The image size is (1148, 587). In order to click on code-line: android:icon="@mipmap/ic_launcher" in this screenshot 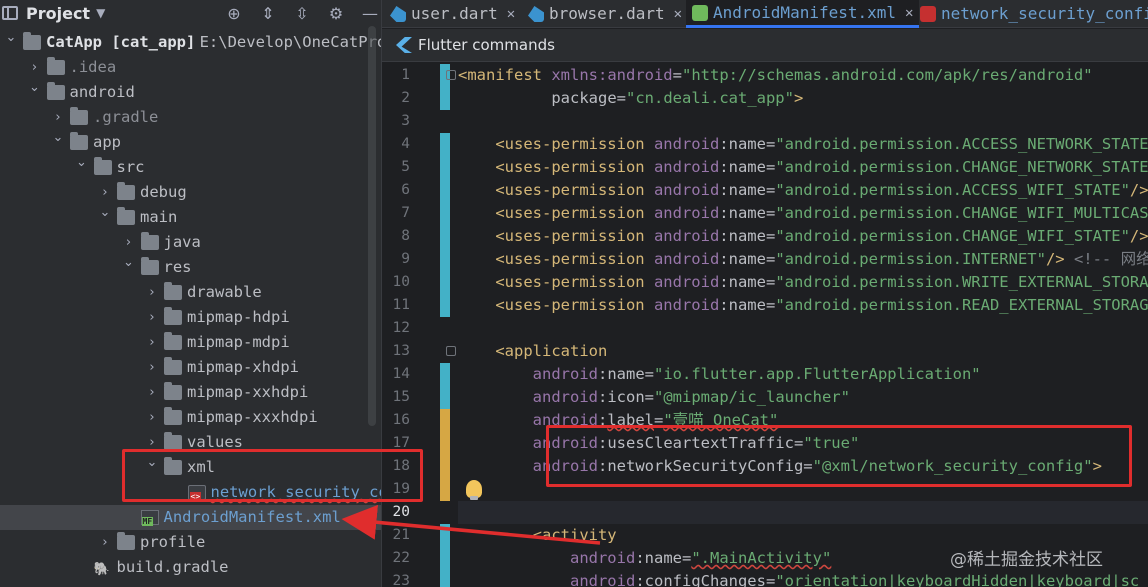, I will do `click(654, 397)`.